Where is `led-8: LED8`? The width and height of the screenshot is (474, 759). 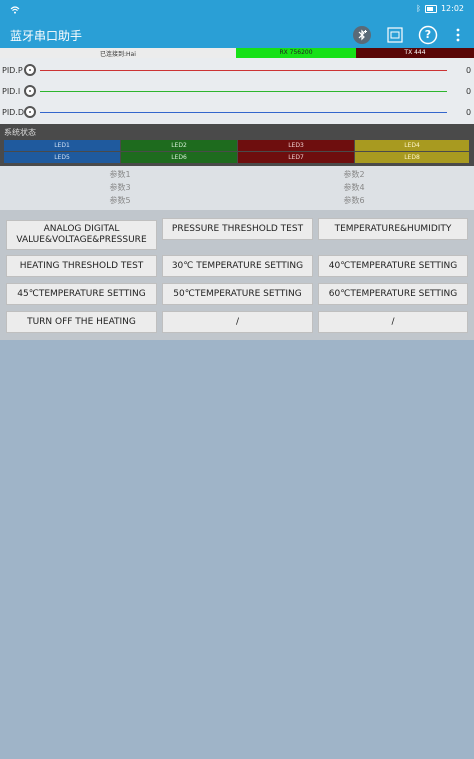 led-8: LED8 is located at coordinates (412, 157).